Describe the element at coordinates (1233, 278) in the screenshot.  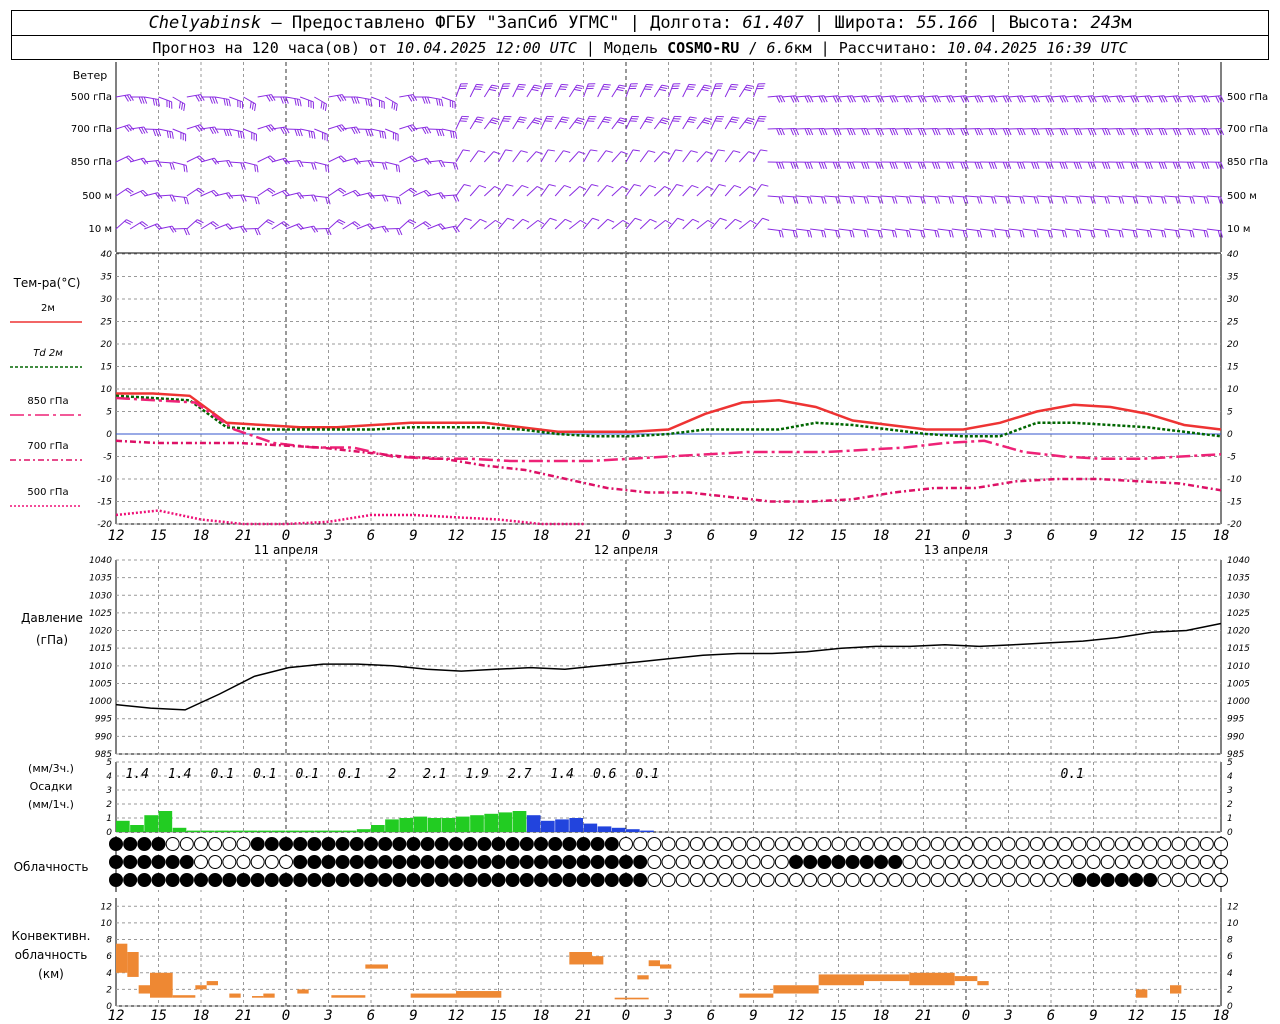
I see `temp-ytick-right: 35` at that location.